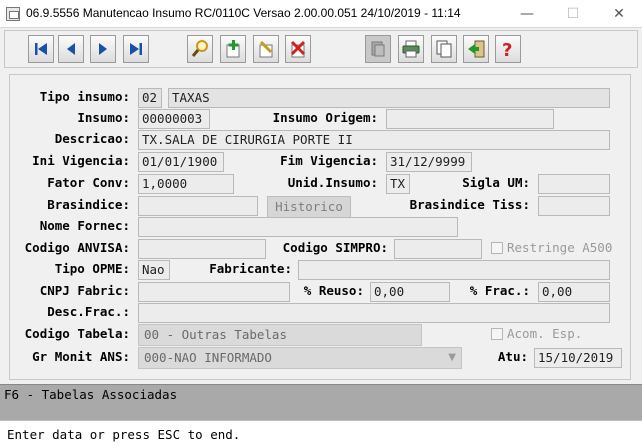  What do you see at coordinates (215, 334) in the screenshot?
I see `codigo-tabela-value: 00 - Outras Tabelas` at bounding box center [215, 334].